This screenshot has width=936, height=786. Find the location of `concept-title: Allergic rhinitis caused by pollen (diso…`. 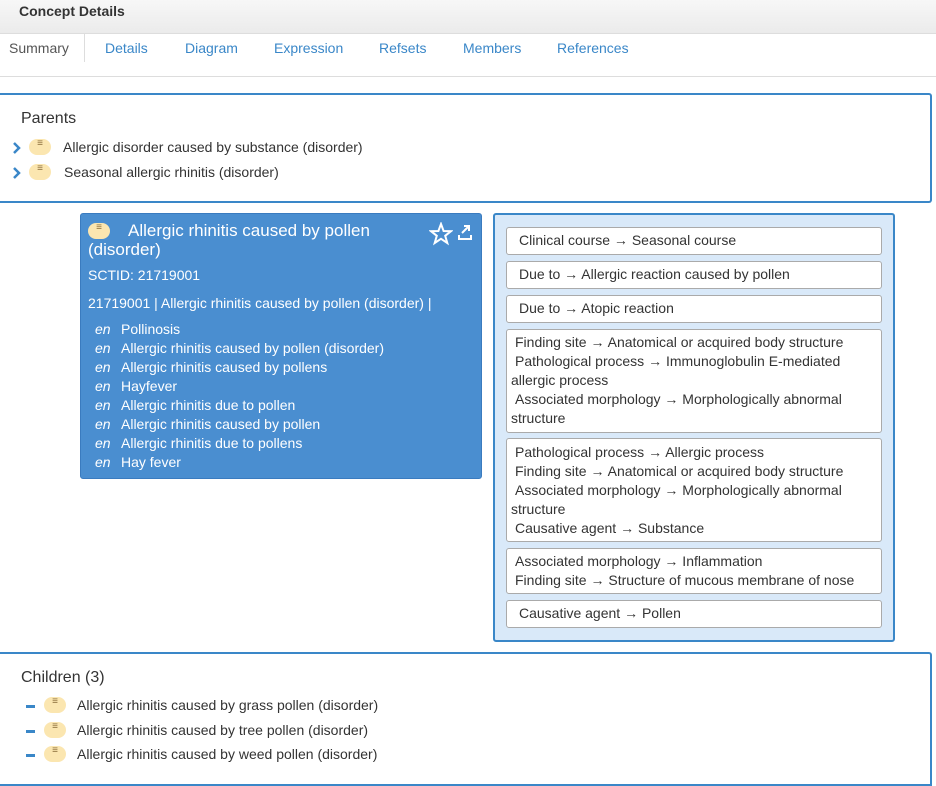

concept-title: Allergic rhinitis caused by pollen (diso… is located at coordinates (253, 240).